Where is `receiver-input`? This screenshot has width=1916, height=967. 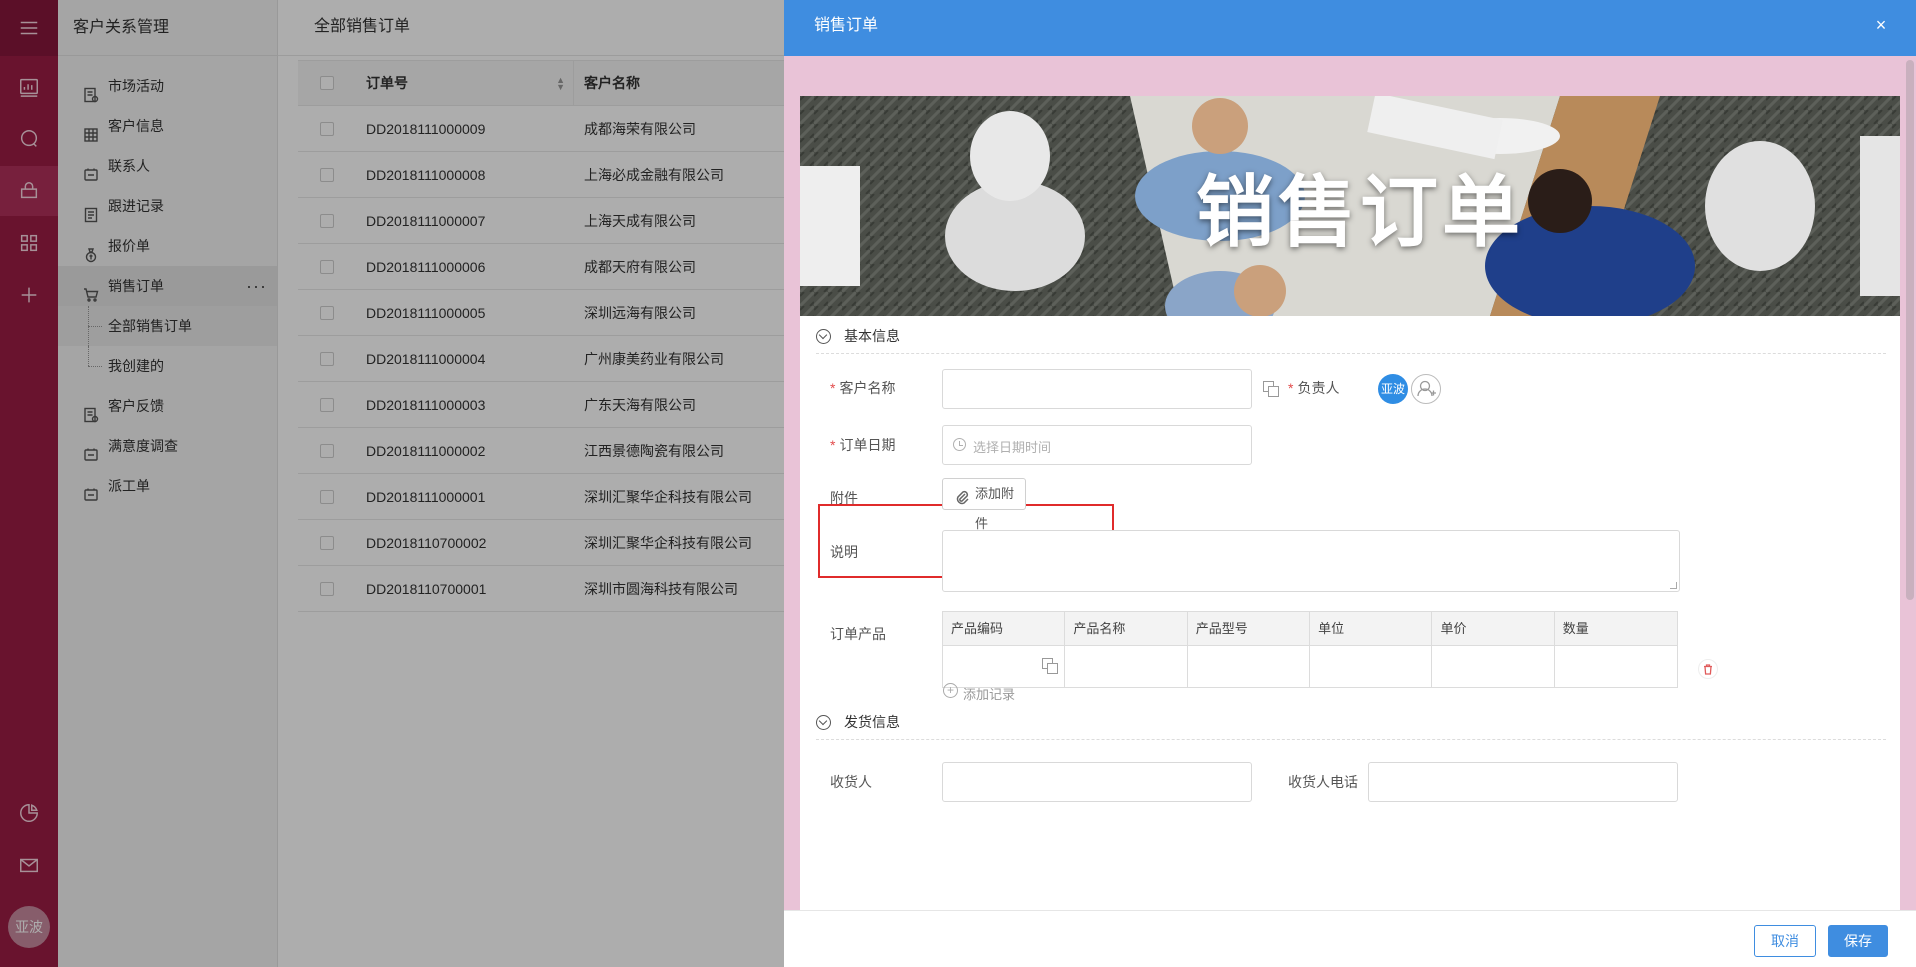 receiver-input is located at coordinates (1097, 782).